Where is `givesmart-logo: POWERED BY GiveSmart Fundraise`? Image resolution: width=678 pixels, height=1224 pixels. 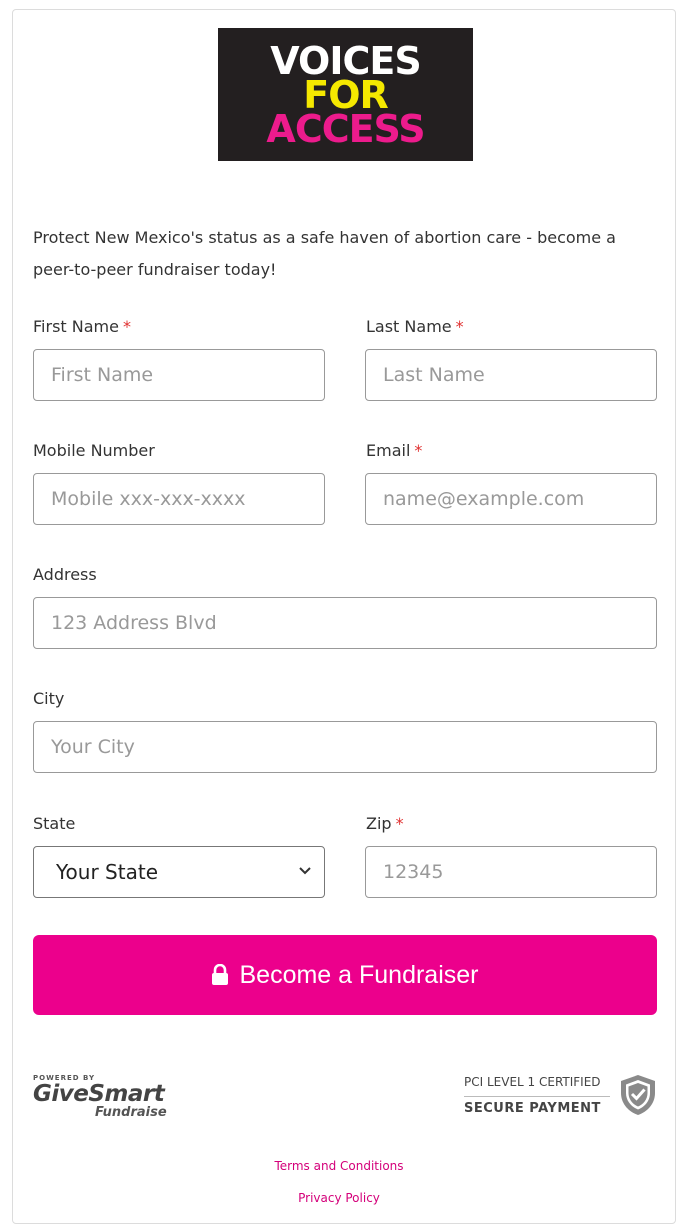 givesmart-logo: POWERED BY GiveSmart Fundraise is located at coordinates (108, 1101).